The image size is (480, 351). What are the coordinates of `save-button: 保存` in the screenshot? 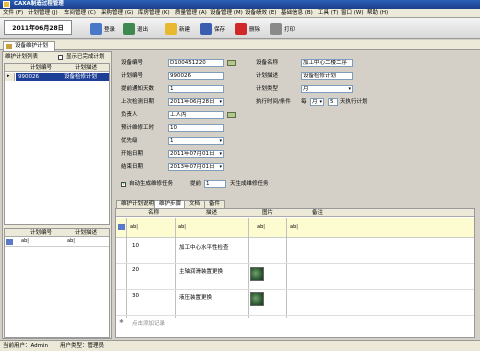 It's located at (212, 28).